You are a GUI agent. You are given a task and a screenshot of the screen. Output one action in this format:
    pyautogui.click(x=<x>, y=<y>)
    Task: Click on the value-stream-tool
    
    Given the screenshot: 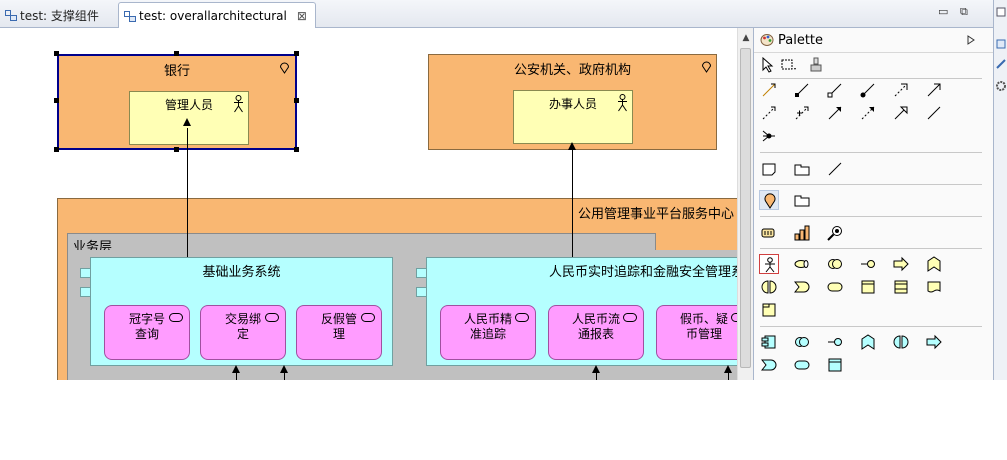 What is the action you would take?
    pyautogui.click(x=802, y=233)
    